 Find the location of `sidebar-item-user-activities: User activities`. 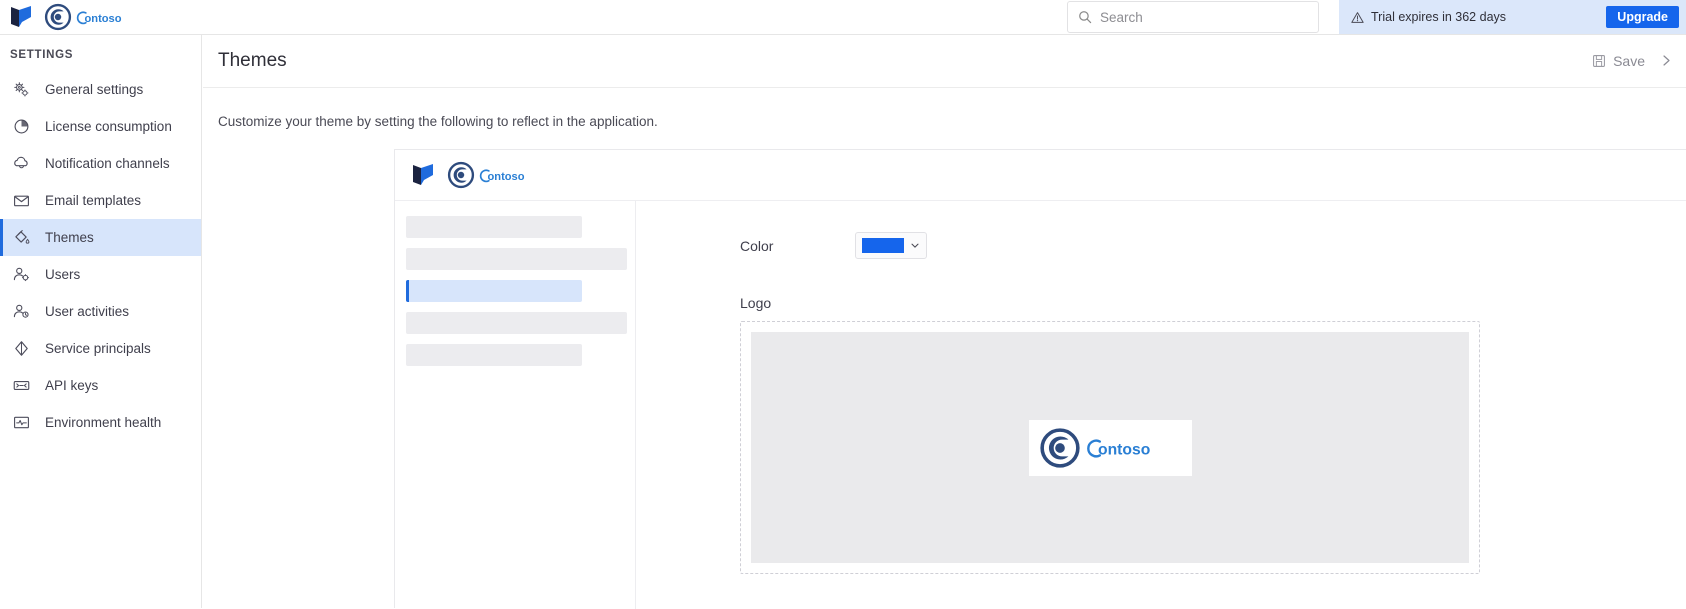

sidebar-item-user-activities: User activities is located at coordinates (100, 311).